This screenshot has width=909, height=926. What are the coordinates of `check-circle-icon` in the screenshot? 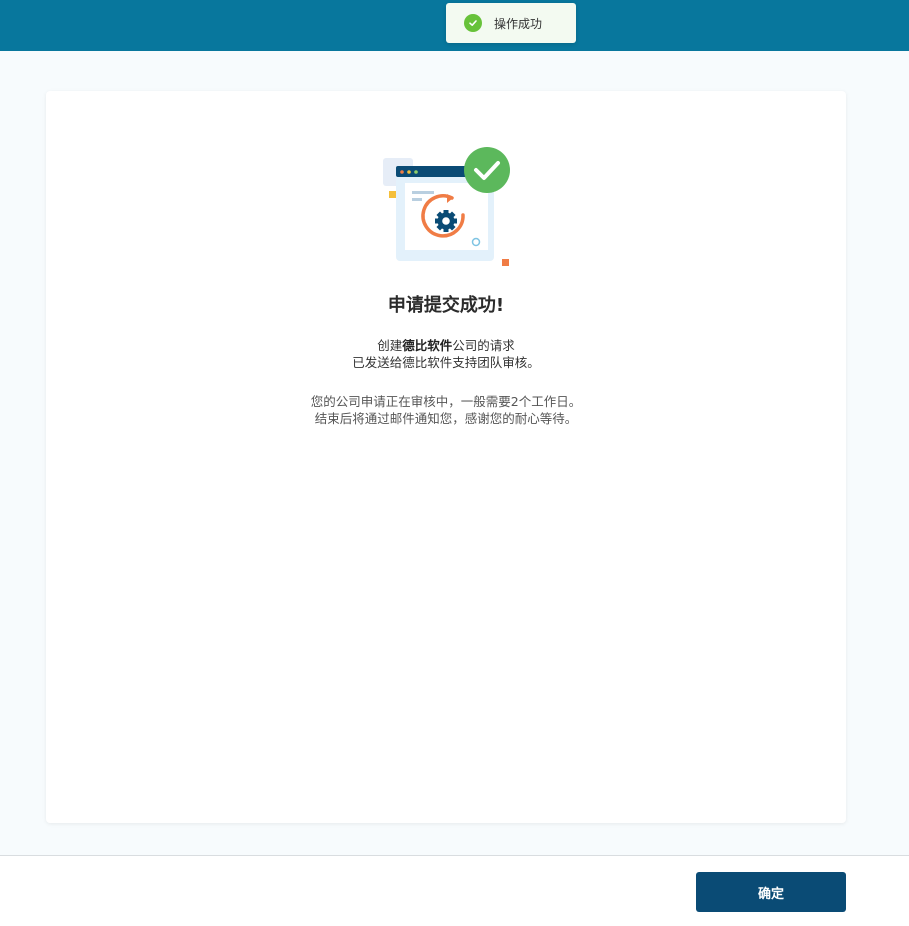 It's located at (473, 23).